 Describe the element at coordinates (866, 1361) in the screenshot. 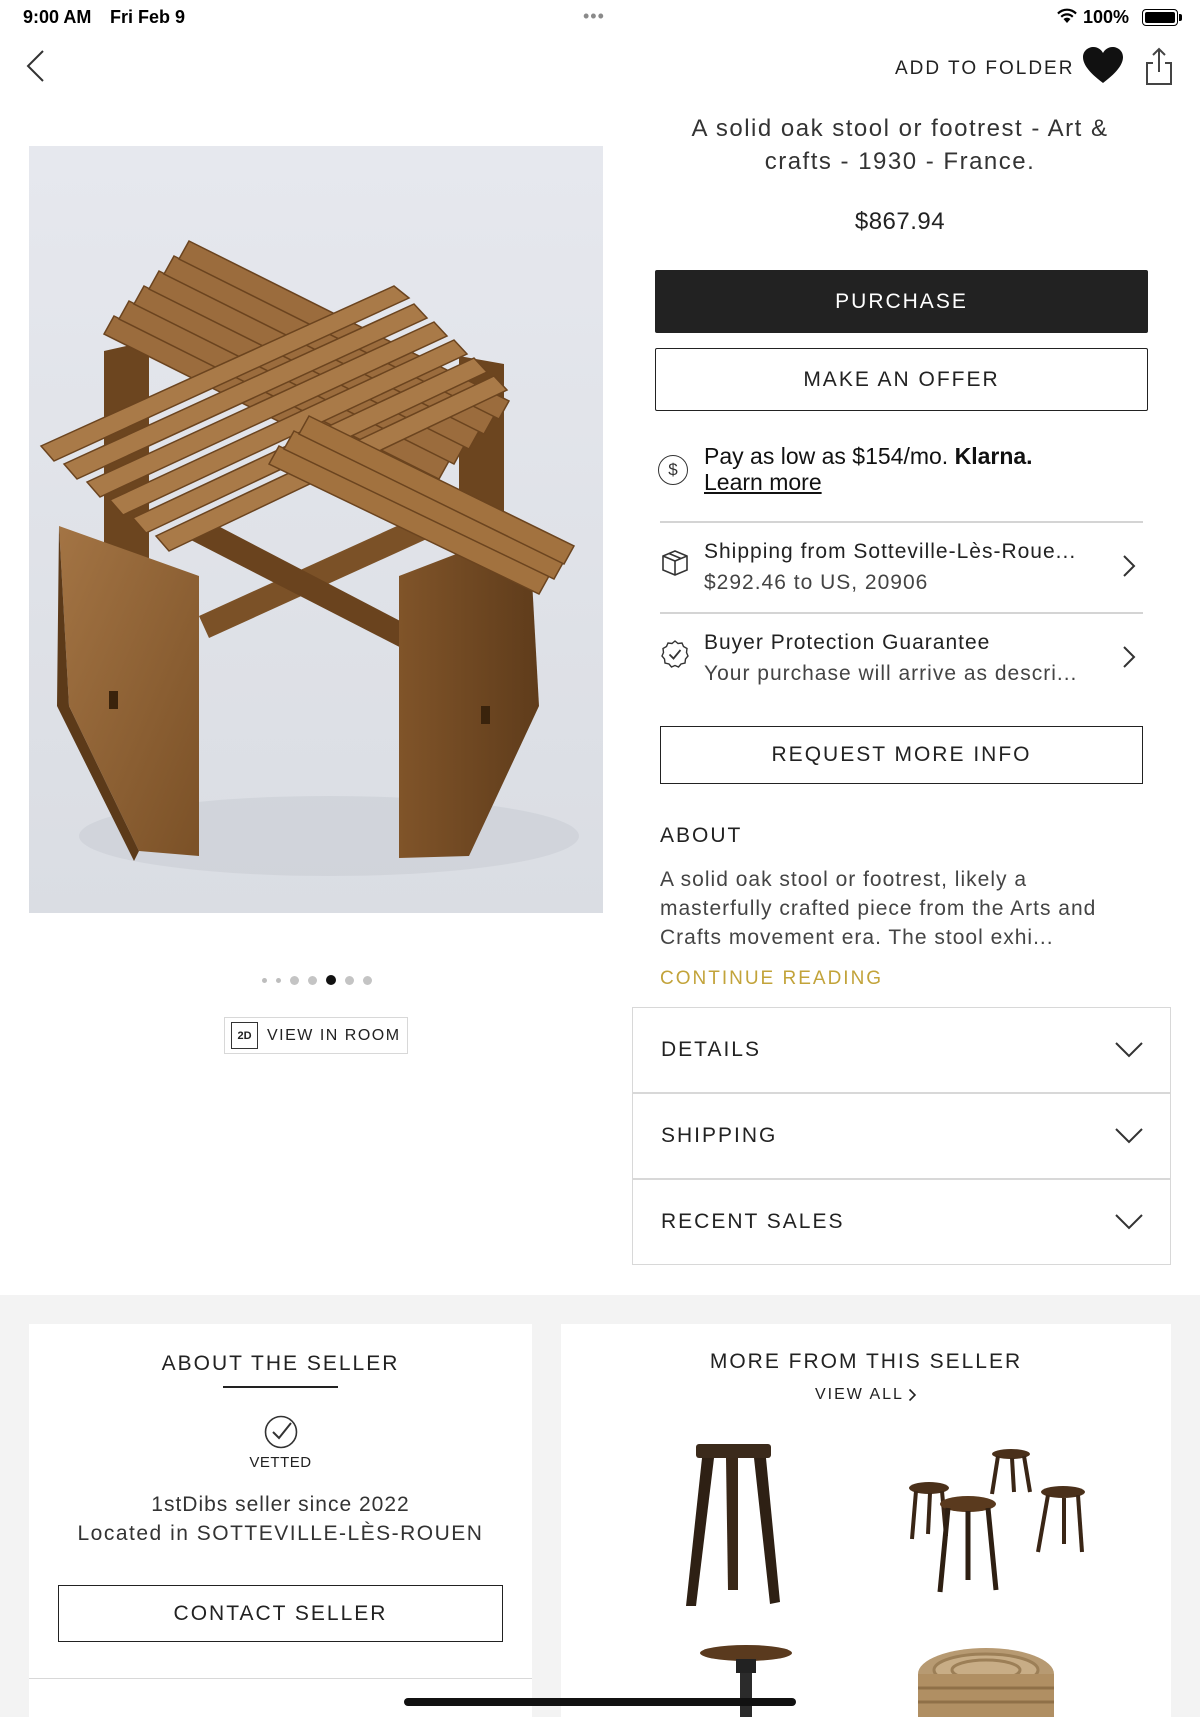

I see `more-from-seller-heading: MORE FROM THIS SELLER` at that location.